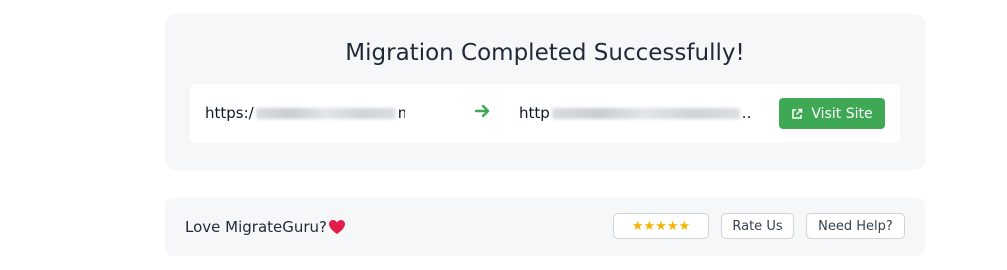  What do you see at coordinates (256, 227) in the screenshot?
I see `love-text: Love MigrateGuru?` at bounding box center [256, 227].